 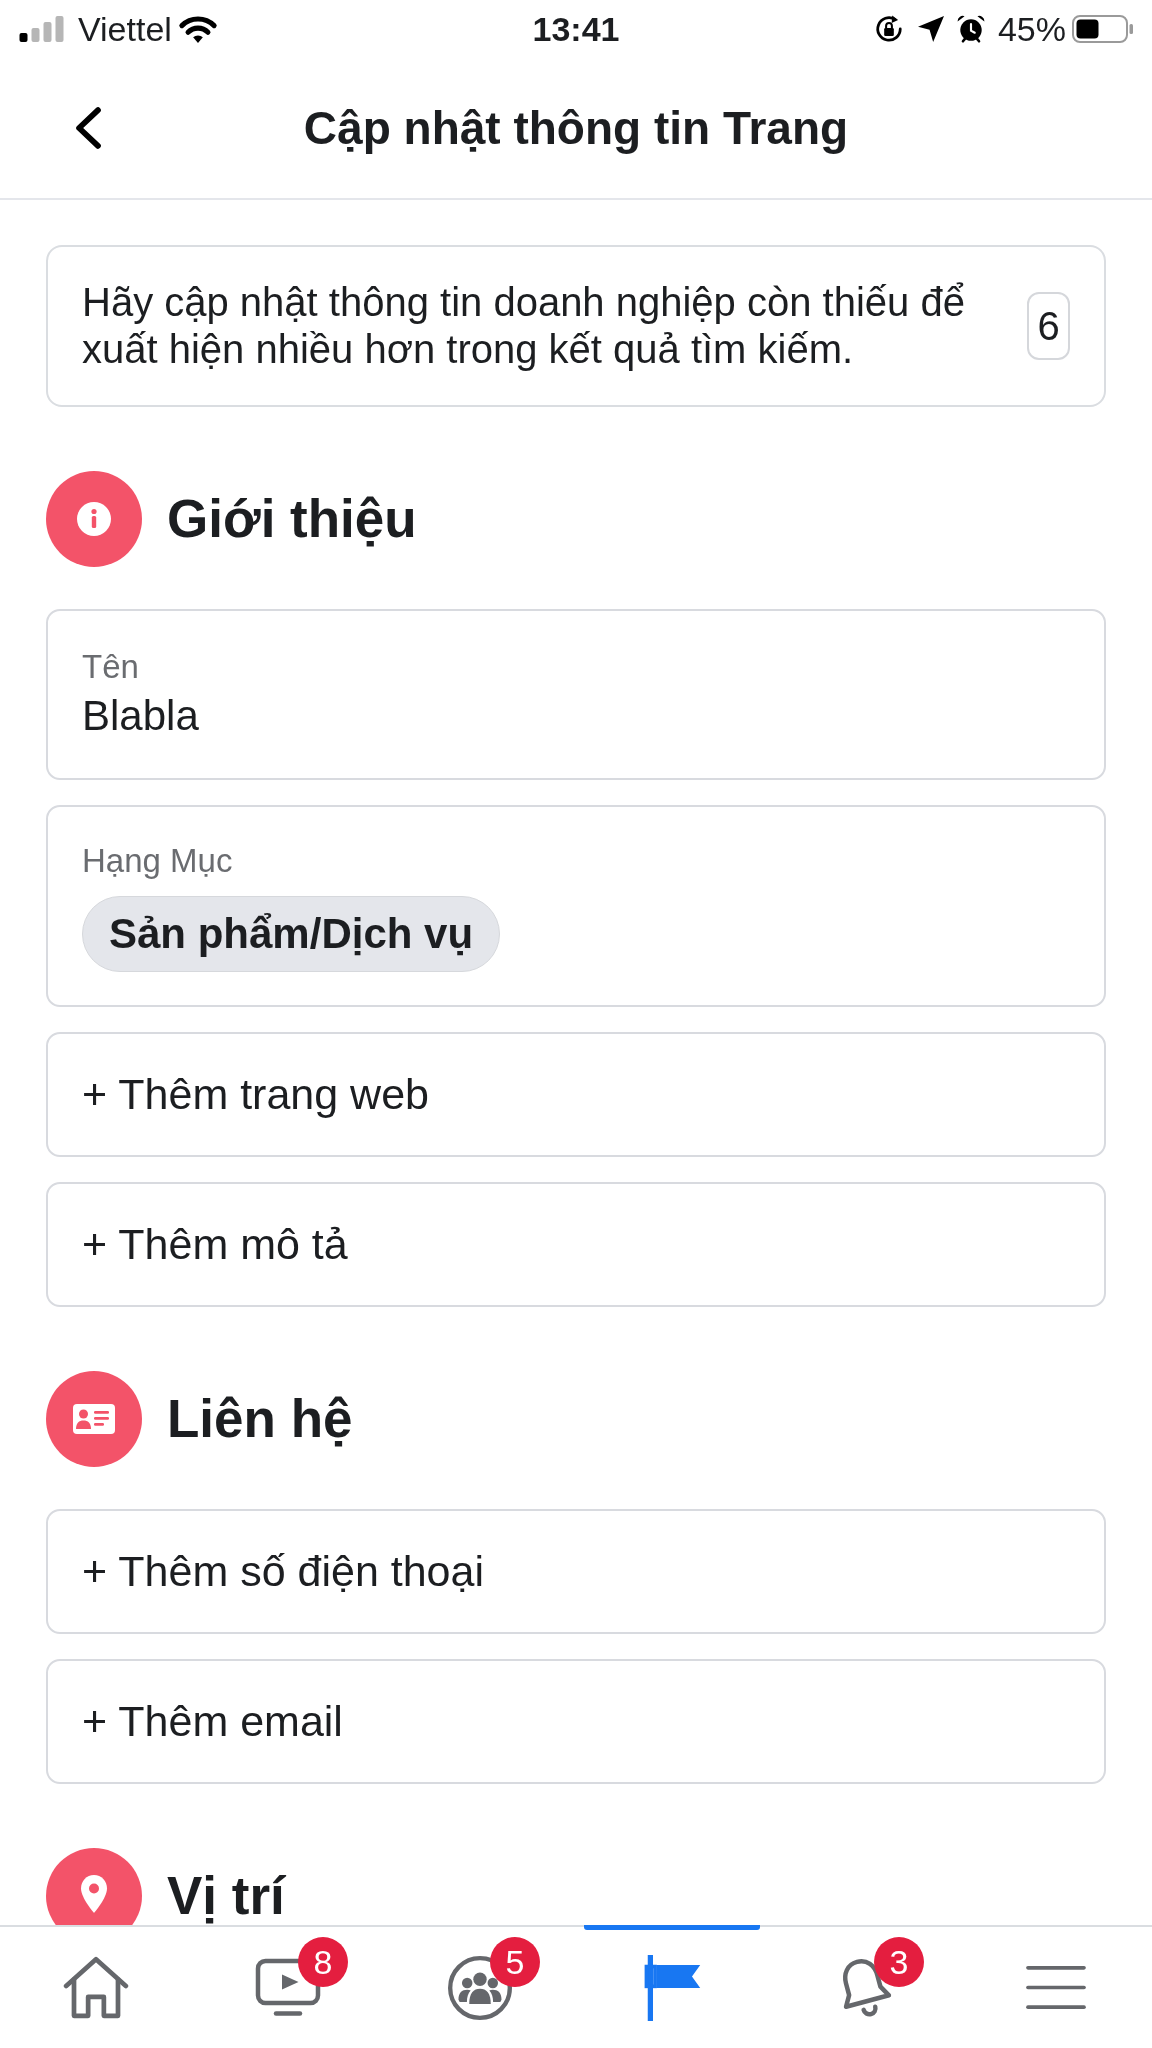 I want to click on battery-icon, so click(x=1103, y=29).